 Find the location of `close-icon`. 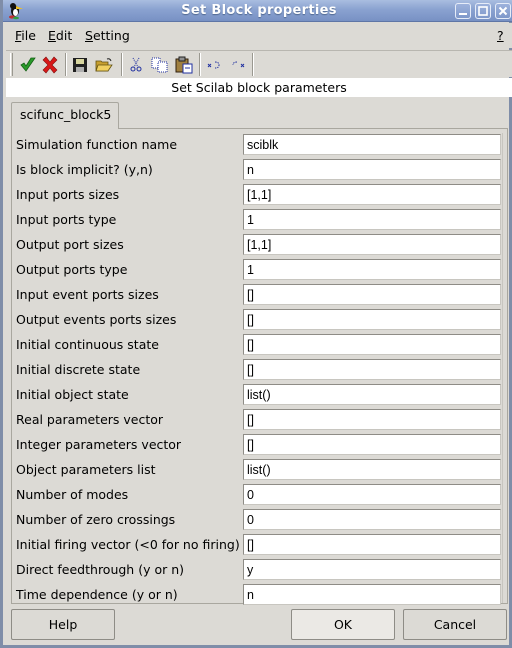

close-icon is located at coordinates (503, 11).